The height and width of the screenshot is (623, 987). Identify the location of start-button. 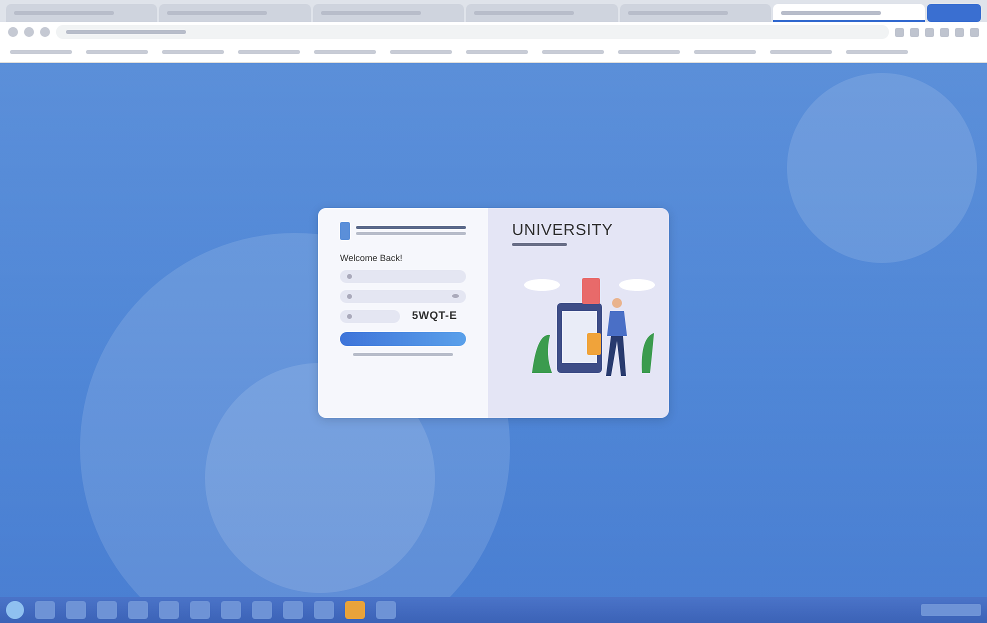
(15, 610).